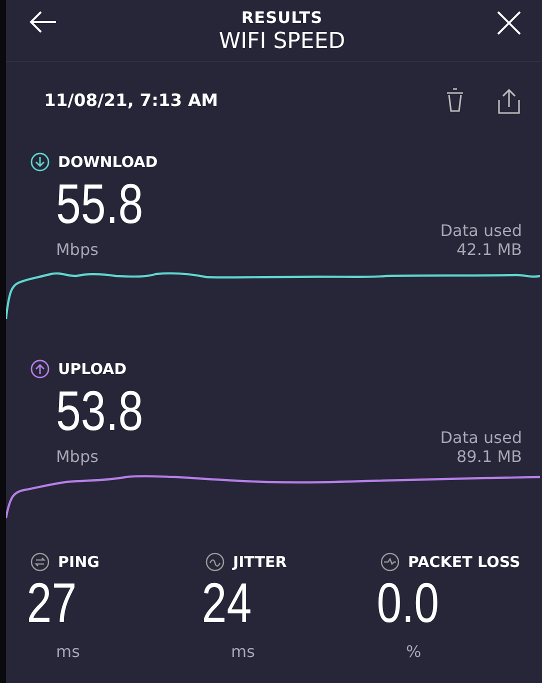 This screenshot has height=683, width=542. I want to click on stat-label: PACKET LOSS, so click(464, 562).